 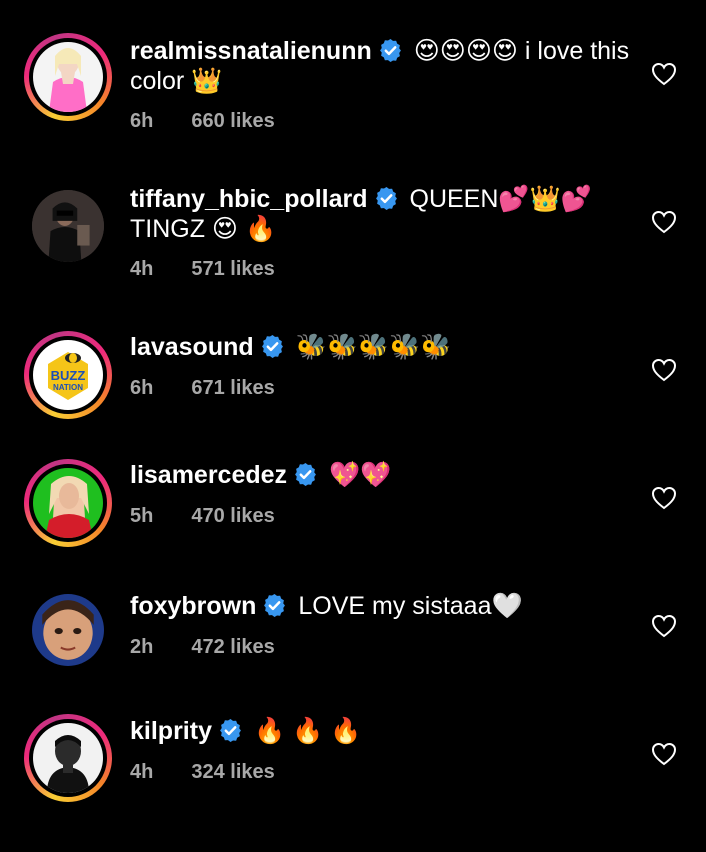 I want to click on comment-username: lavasound, so click(x=192, y=347).